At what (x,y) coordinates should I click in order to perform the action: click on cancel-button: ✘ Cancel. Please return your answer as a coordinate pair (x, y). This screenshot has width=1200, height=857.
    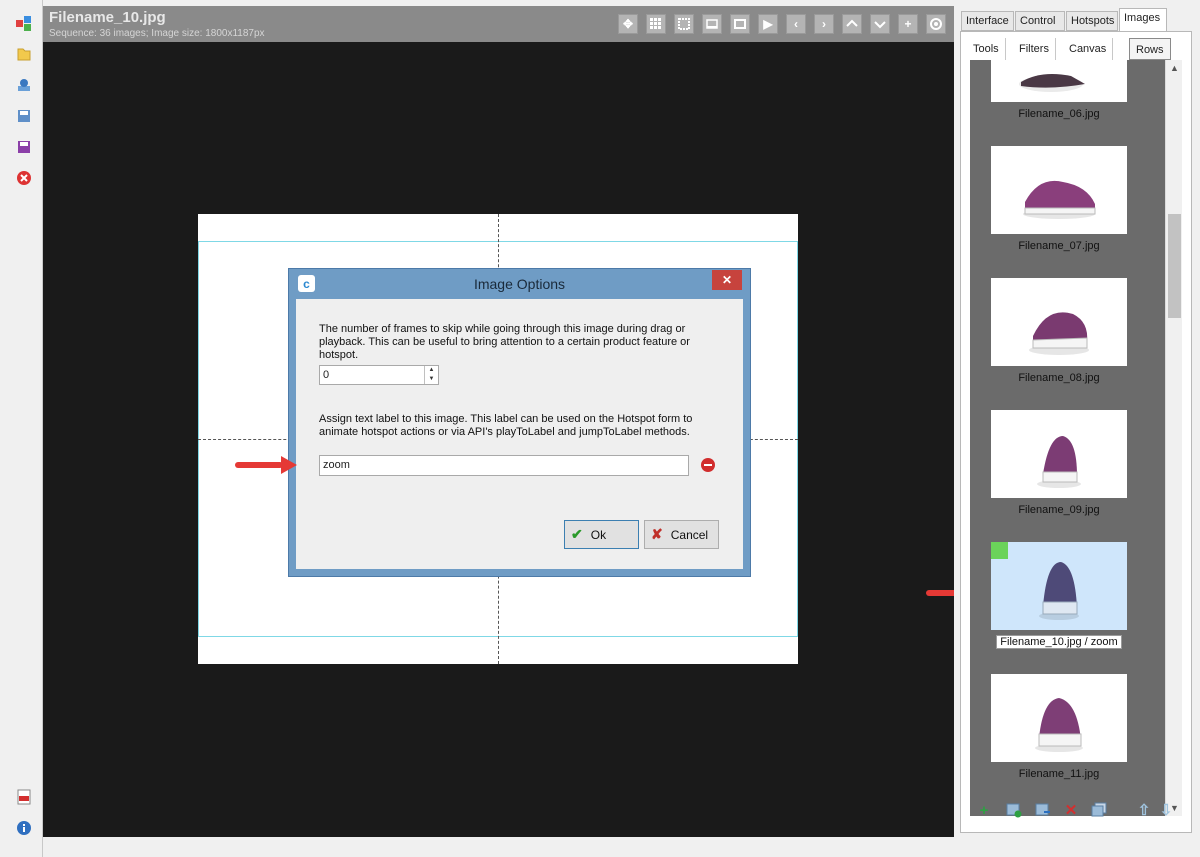
    Looking at the image, I should click on (681, 534).